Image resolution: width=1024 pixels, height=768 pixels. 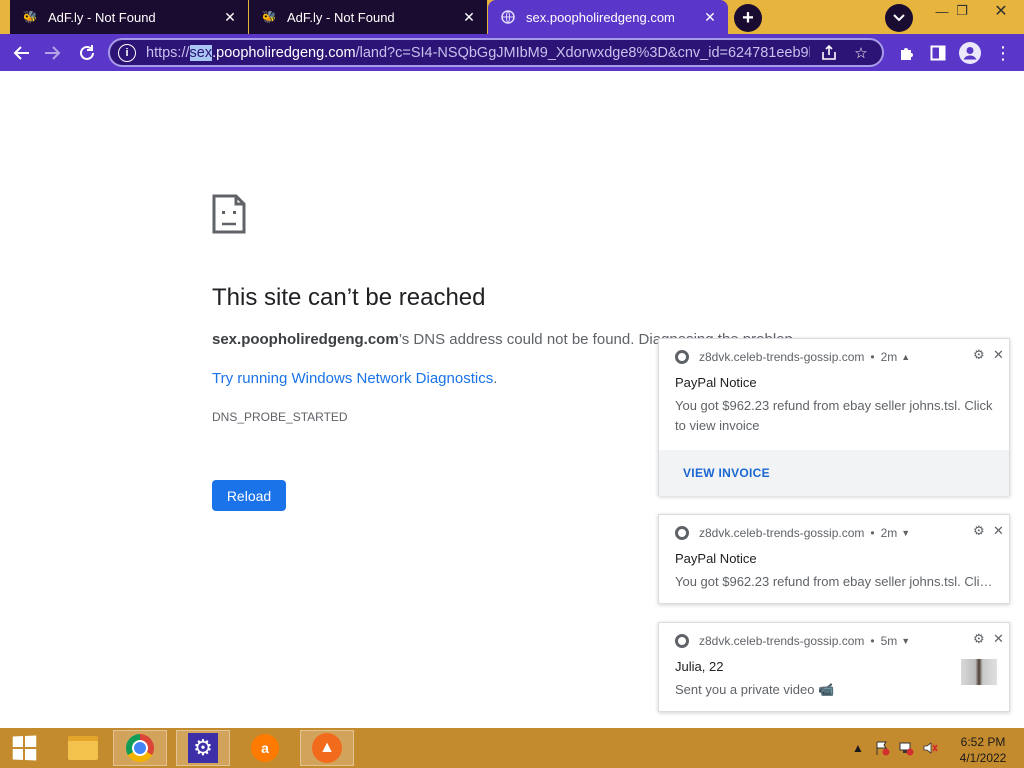 What do you see at coordinates (938, 53) in the screenshot?
I see `side-panel-icon` at bounding box center [938, 53].